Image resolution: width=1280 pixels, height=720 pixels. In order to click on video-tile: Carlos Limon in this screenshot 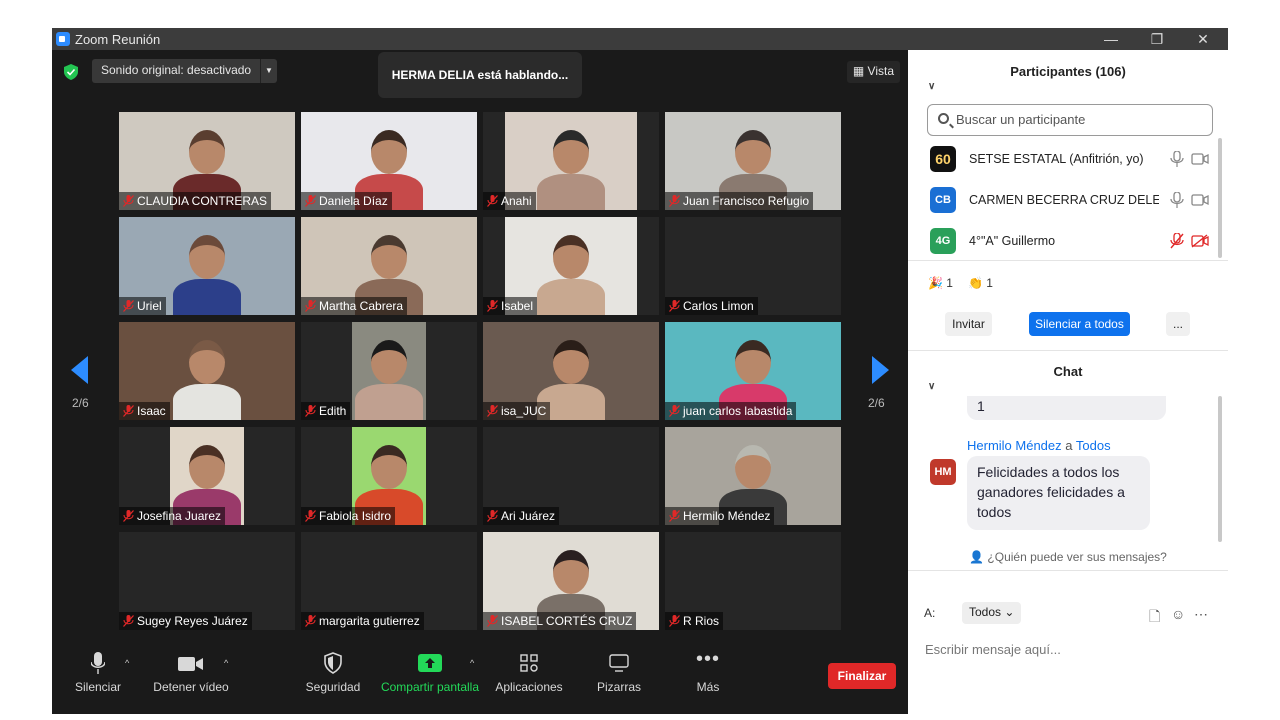, I will do `click(753, 266)`.